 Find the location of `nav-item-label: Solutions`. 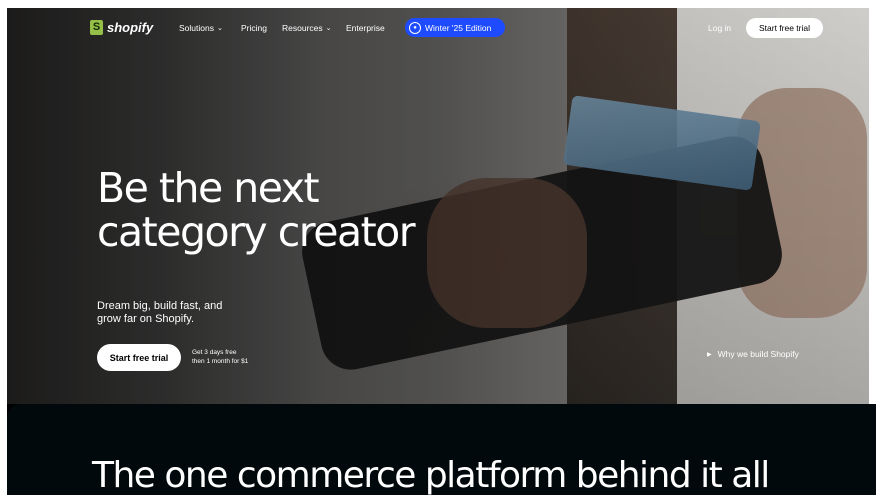

nav-item-label: Solutions is located at coordinates (196, 28).